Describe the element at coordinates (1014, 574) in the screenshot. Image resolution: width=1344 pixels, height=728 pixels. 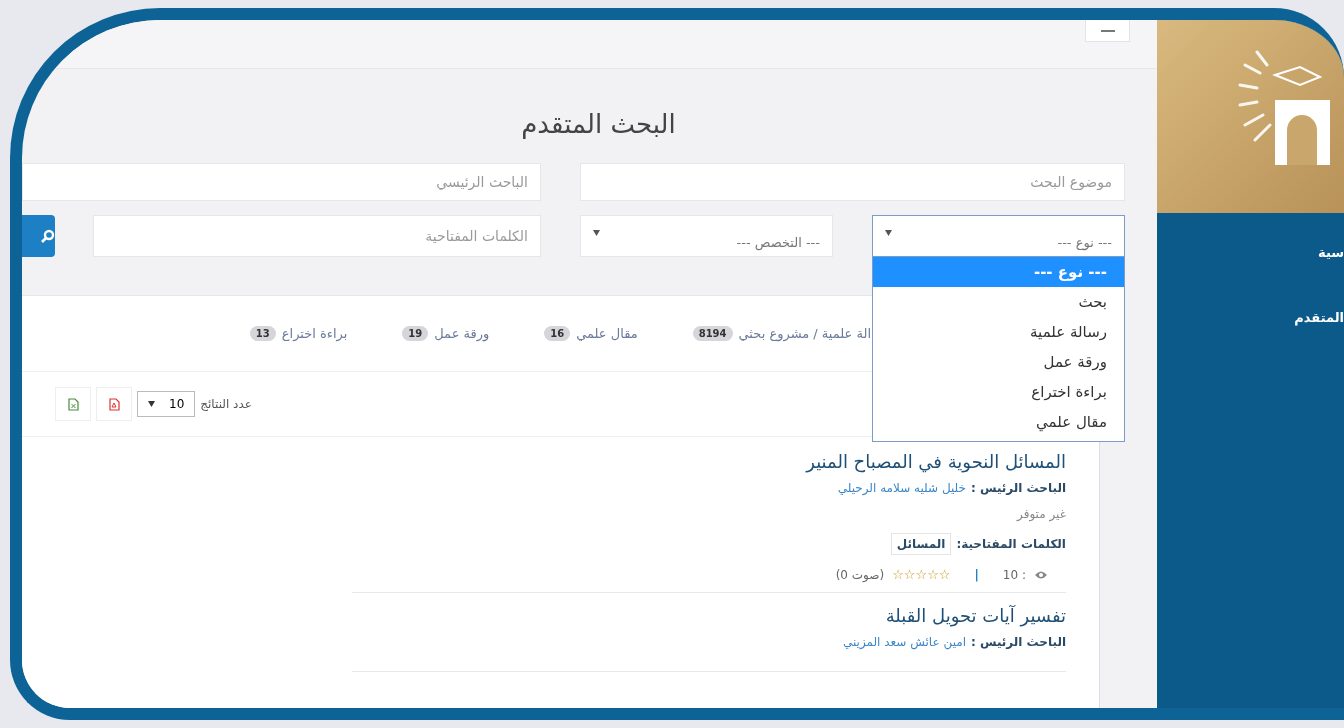
I see `view-count: 10 :` at that location.